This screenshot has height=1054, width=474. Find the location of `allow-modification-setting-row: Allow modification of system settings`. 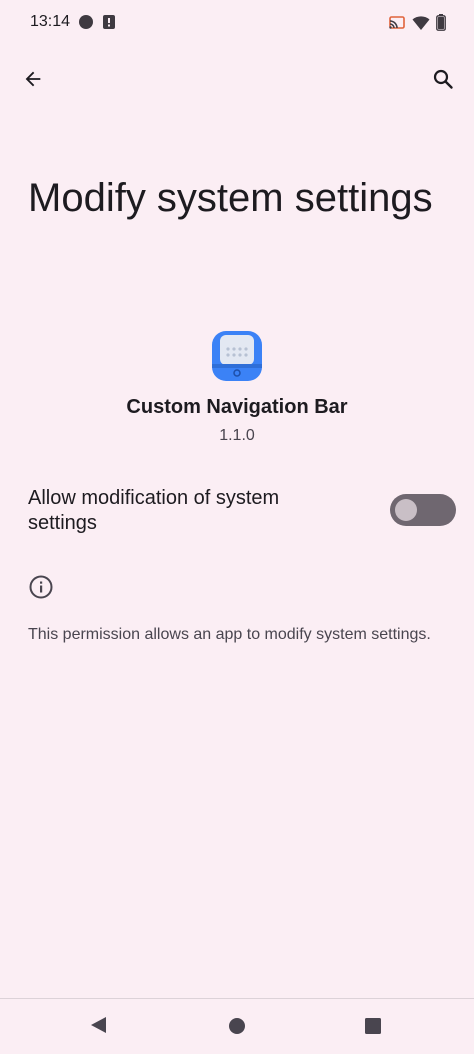

allow-modification-setting-row: Allow modification of system settings is located at coordinates (237, 511).